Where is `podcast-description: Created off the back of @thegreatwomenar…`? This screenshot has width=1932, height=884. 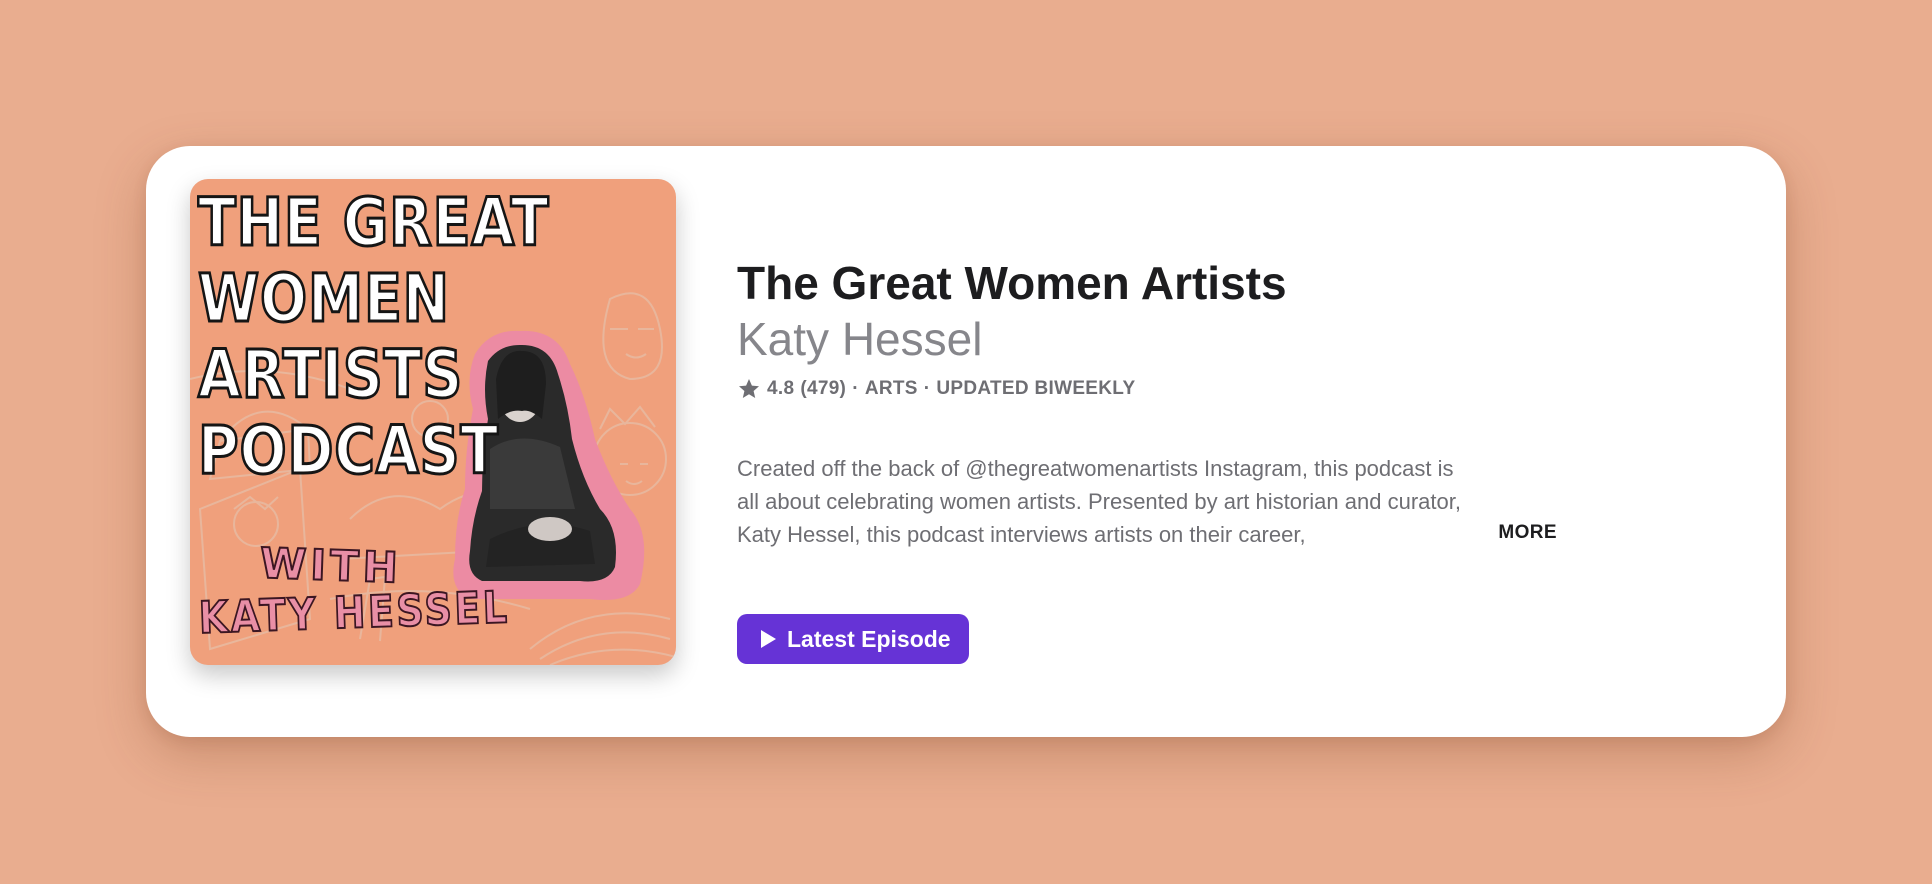
podcast-description: Created off the back of @thegreatwomenar… is located at coordinates (1147, 501).